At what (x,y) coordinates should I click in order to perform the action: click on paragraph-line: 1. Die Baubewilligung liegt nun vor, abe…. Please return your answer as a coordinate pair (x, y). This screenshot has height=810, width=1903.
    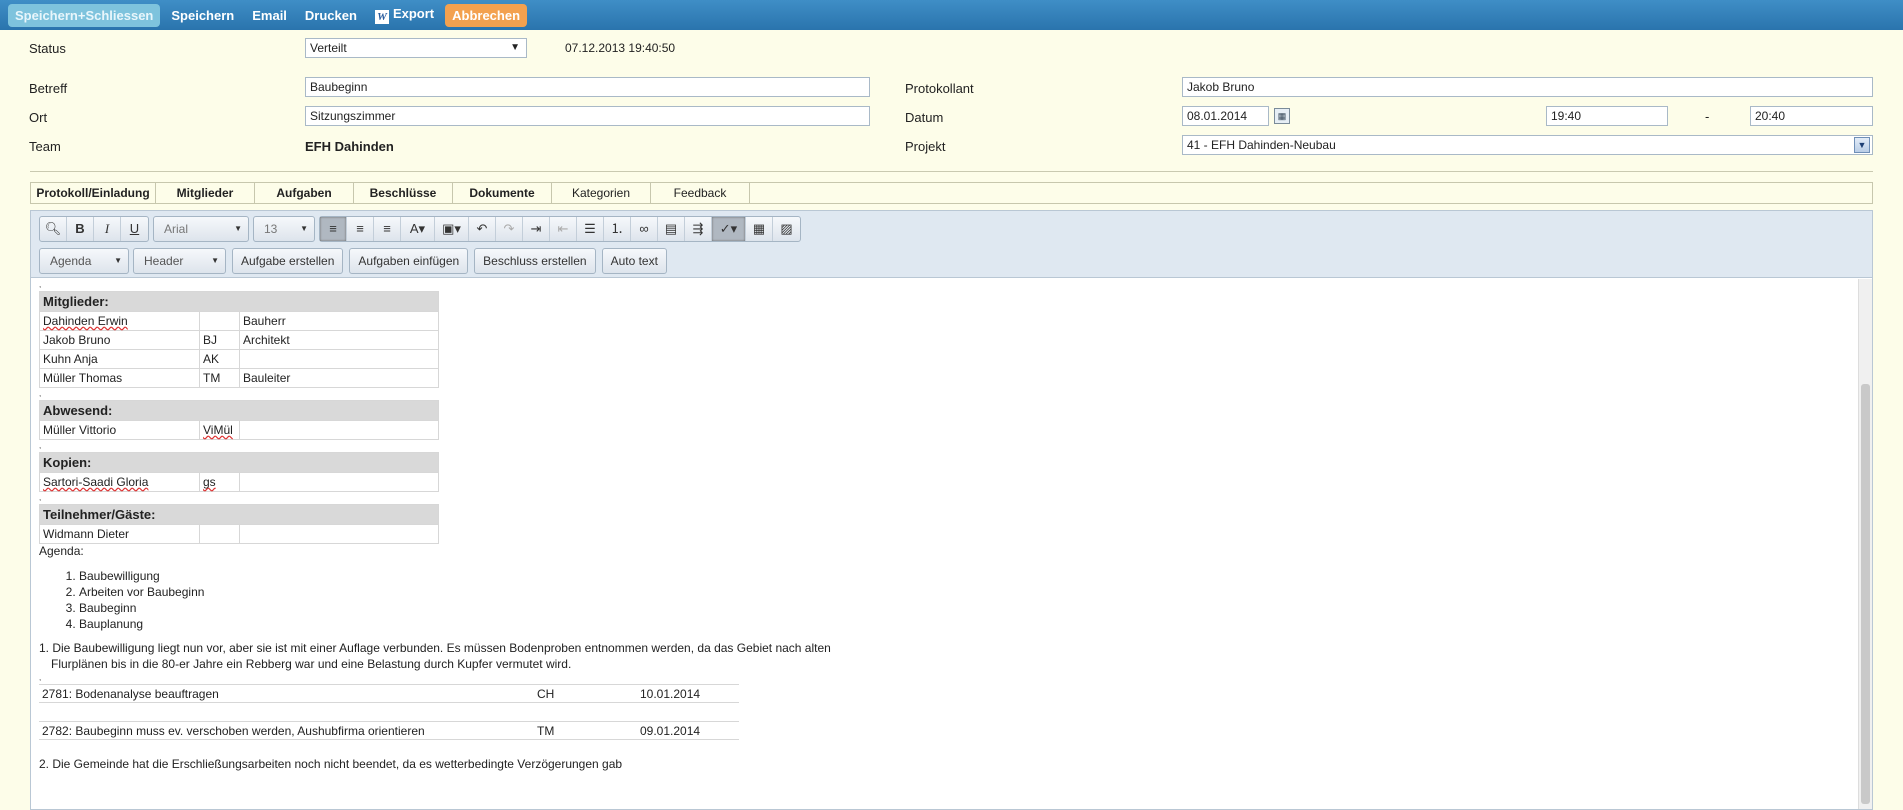
    Looking at the image, I should click on (435, 648).